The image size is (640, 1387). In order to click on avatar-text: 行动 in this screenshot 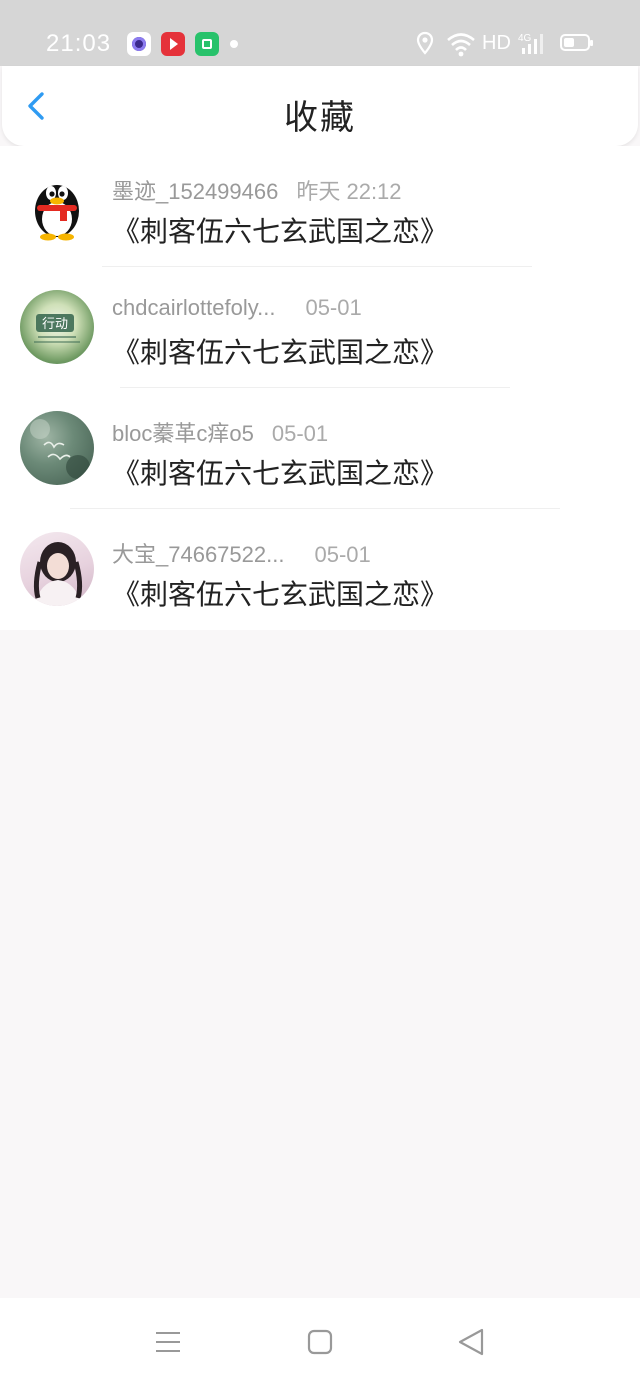, I will do `click(55, 324)`.